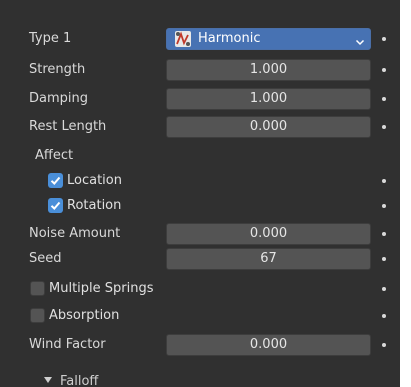 The image size is (411, 387). What do you see at coordinates (200, 316) in the screenshot?
I see `absorption-row: Absorption` at bounding box center [200, 316].